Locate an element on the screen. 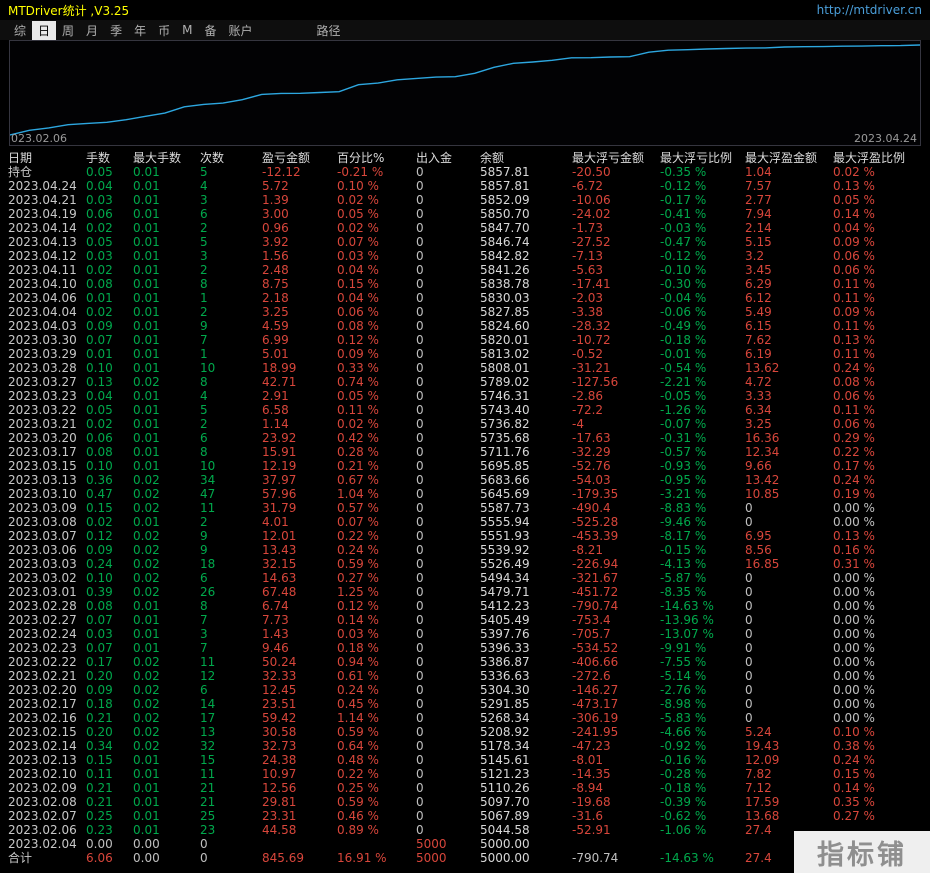 Image resolution: width=930 pixels, height=873 pixels. table-cell: 8.75 is located at coordinates (275, 284).